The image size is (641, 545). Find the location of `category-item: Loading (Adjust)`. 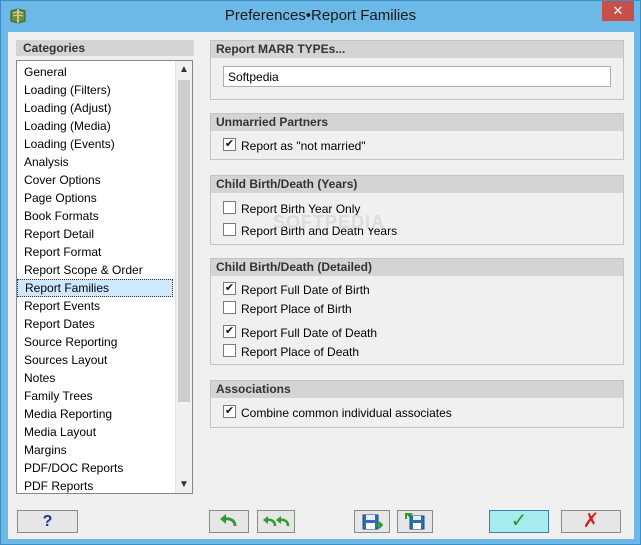

category-item: Loading (Adjust) is located at coordinates (95, 108).